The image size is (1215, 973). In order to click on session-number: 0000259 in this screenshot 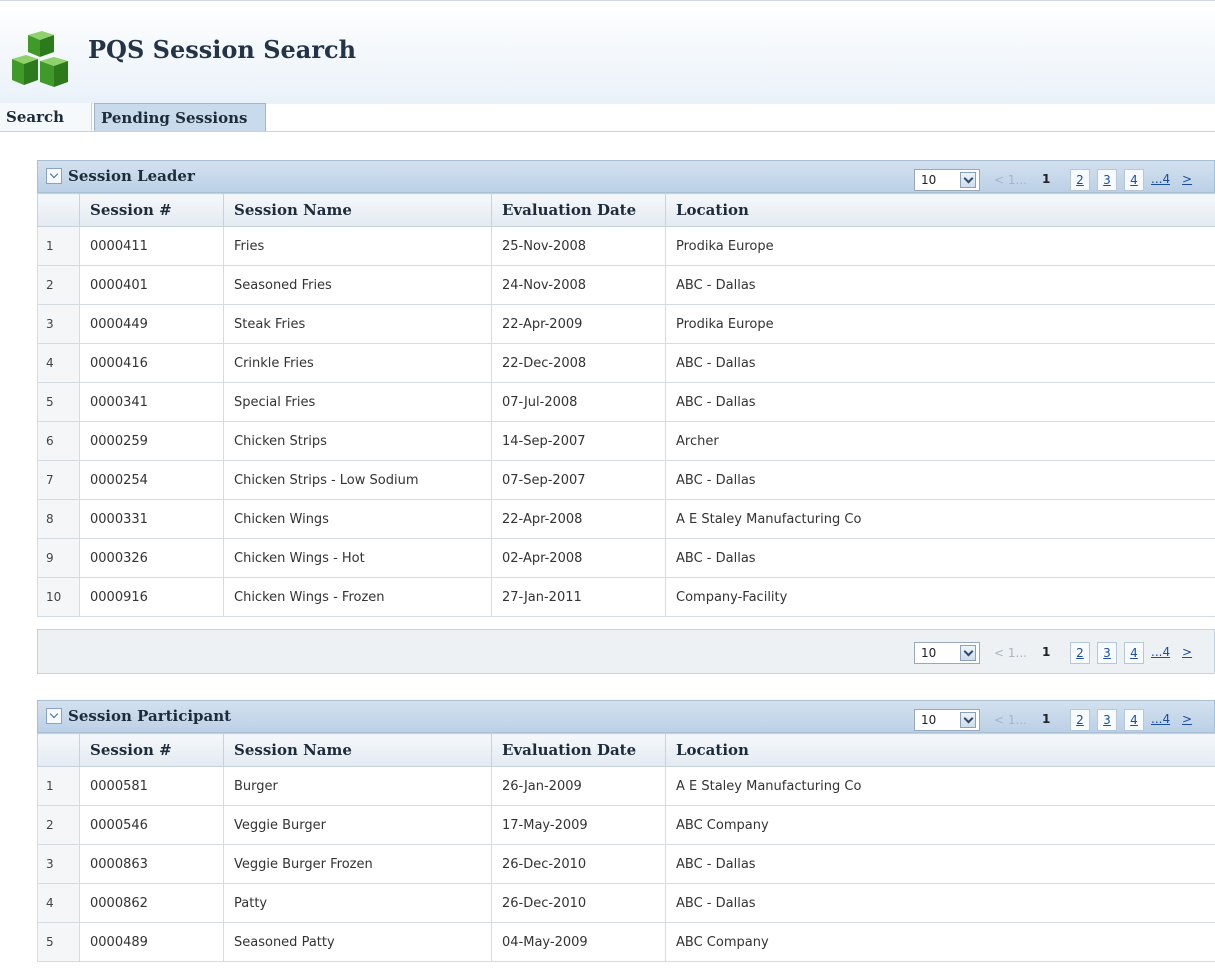, I will do `click(151, 441)`.